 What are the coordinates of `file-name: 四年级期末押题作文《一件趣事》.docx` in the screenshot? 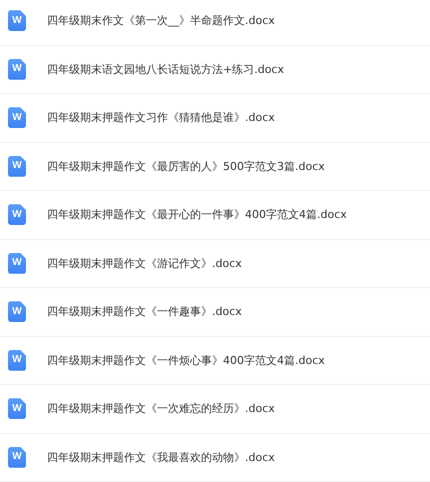 It's located at (144, 312).